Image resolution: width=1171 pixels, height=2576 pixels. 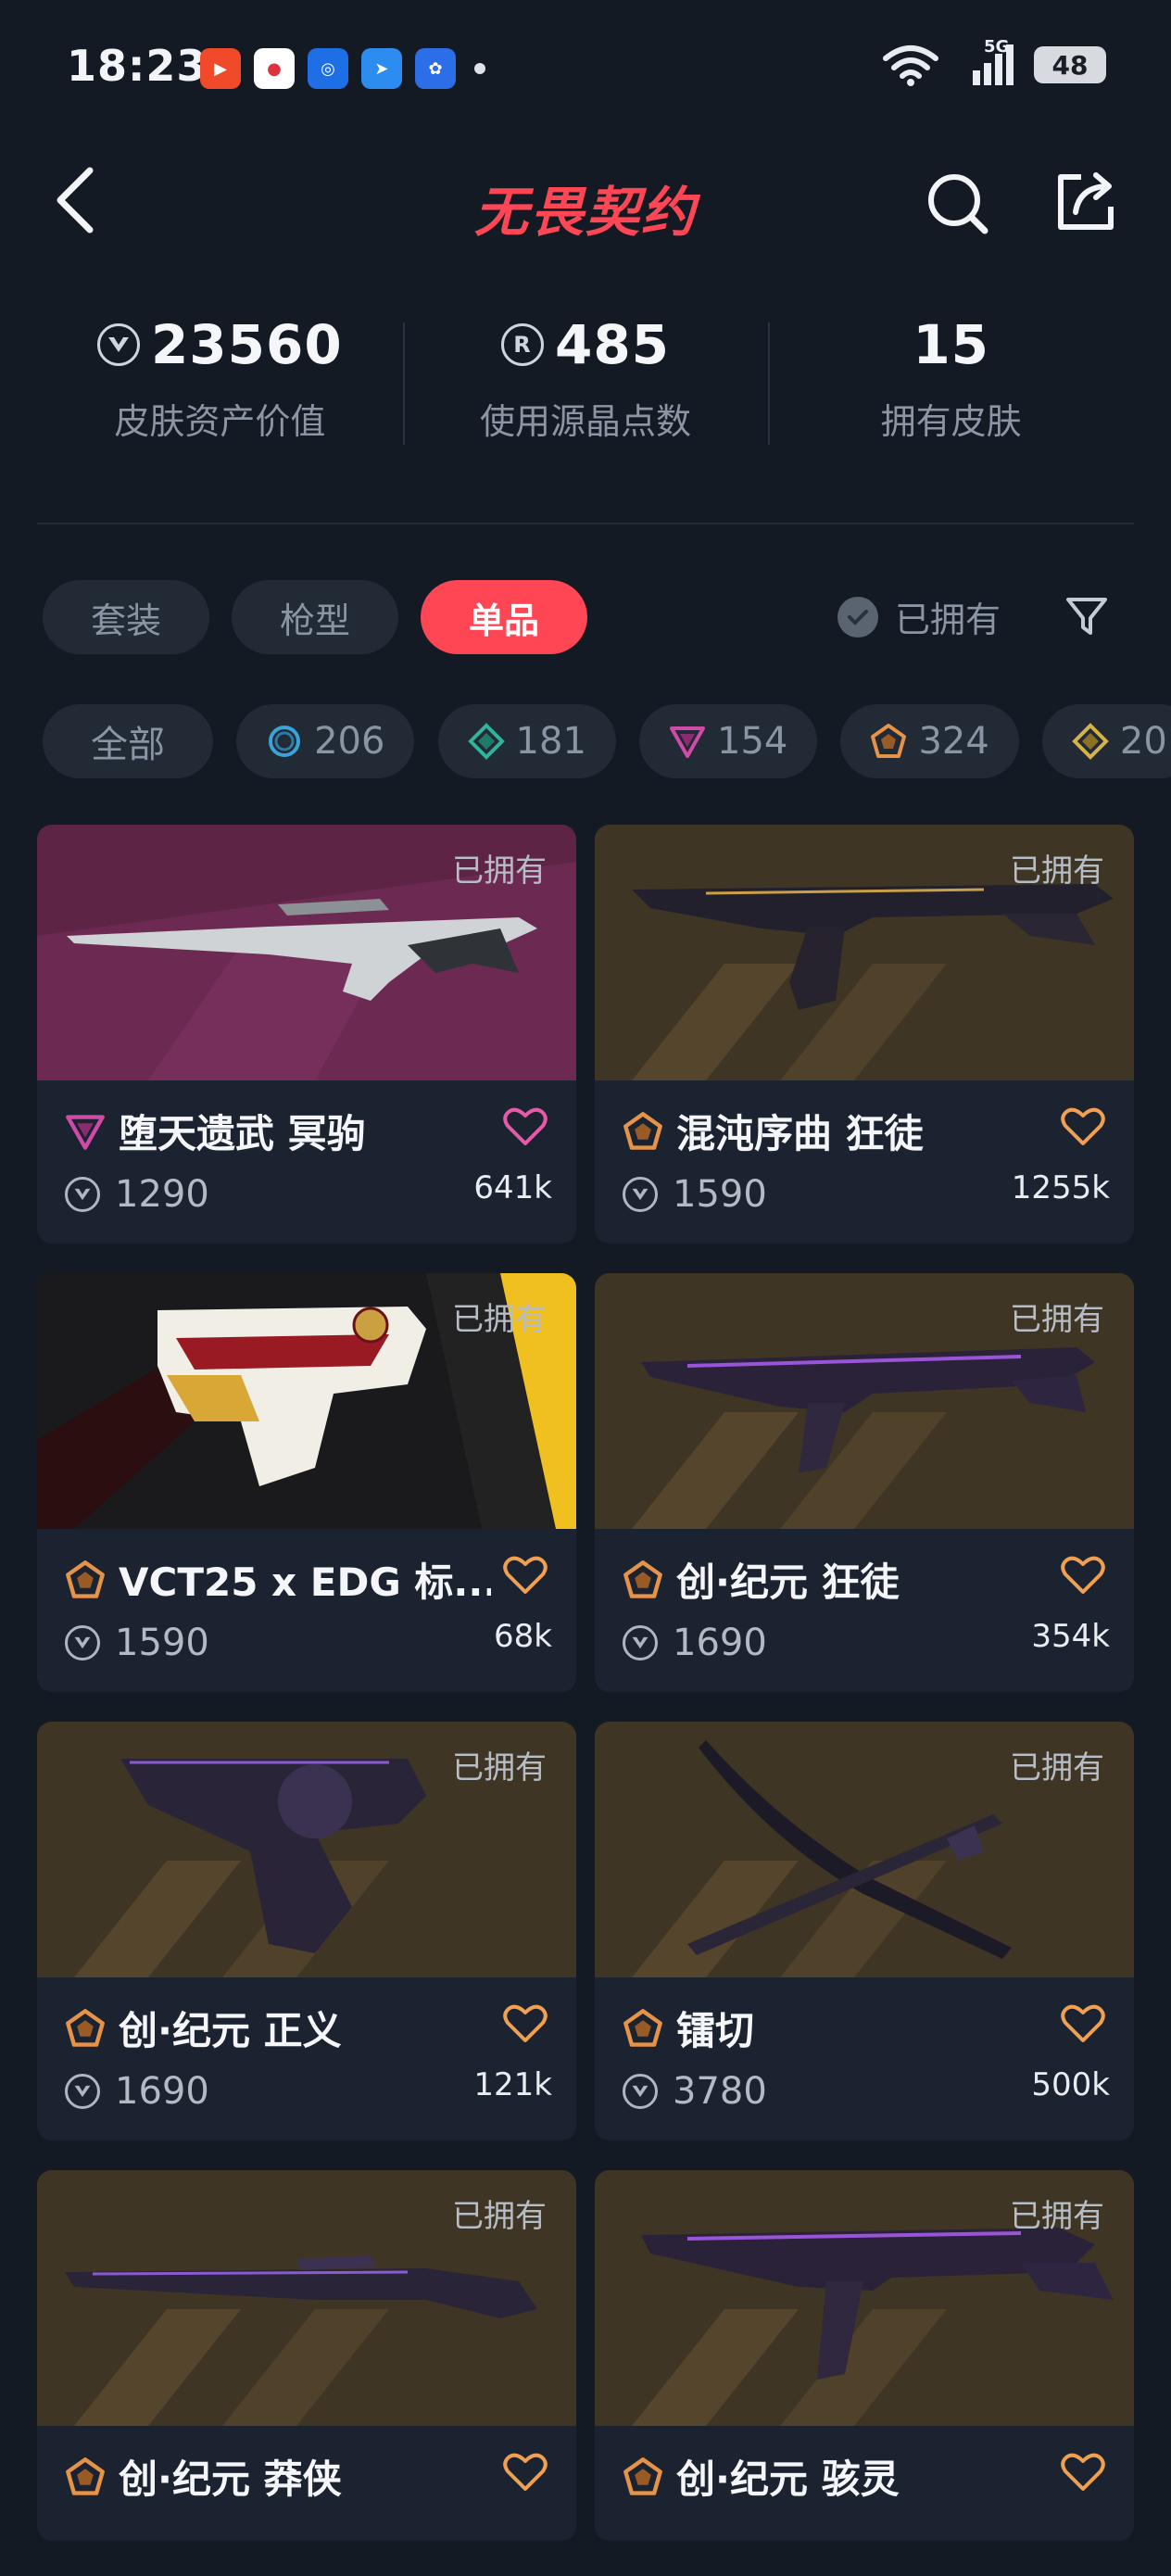 I want to click on search-icon, so click(x=958, y=204).